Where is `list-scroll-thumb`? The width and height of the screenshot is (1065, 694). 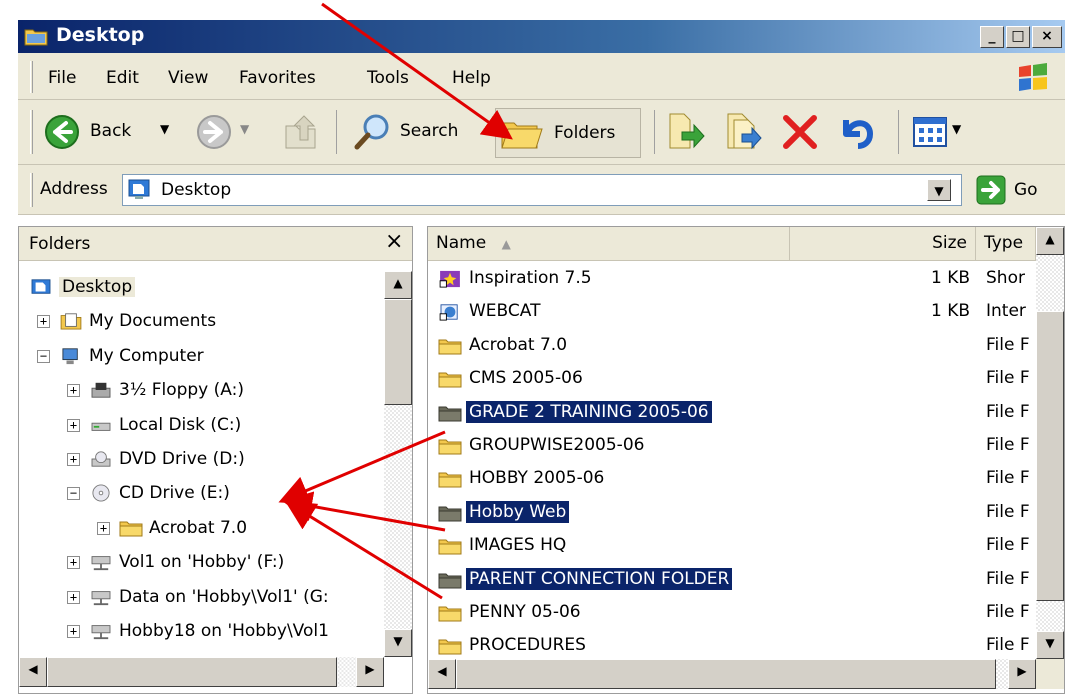 list-scroll-thumb is located at coordinates (1050, 456).